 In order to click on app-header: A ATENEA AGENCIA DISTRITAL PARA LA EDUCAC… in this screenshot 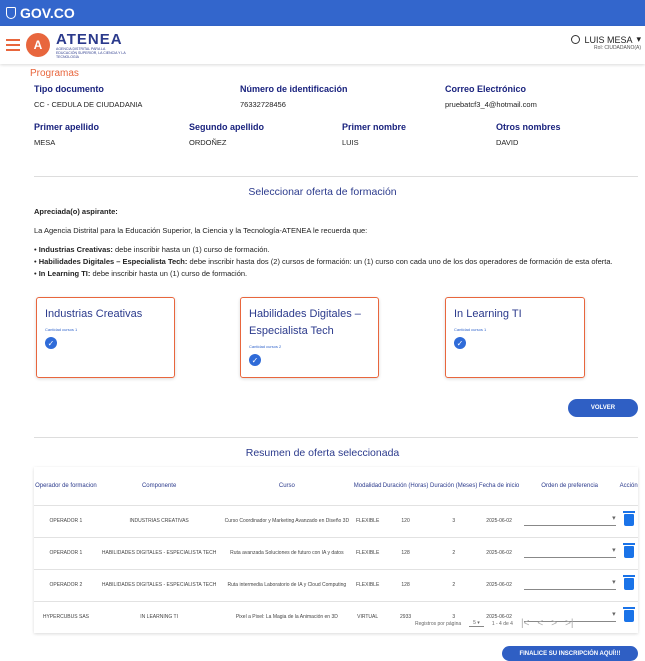, I will do `click(322, 45)`.